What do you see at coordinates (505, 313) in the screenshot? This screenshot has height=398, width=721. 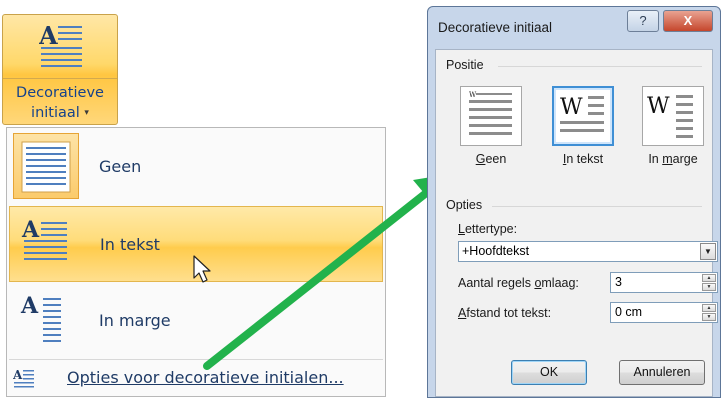 I see `distance-label: Afstand tot tekst:` at bounding box center [505, 313].